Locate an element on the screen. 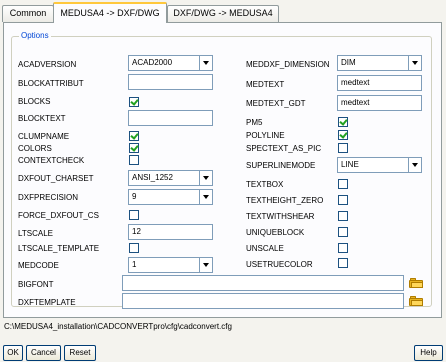  options-legend: Options is located at coordinates (35, 36).